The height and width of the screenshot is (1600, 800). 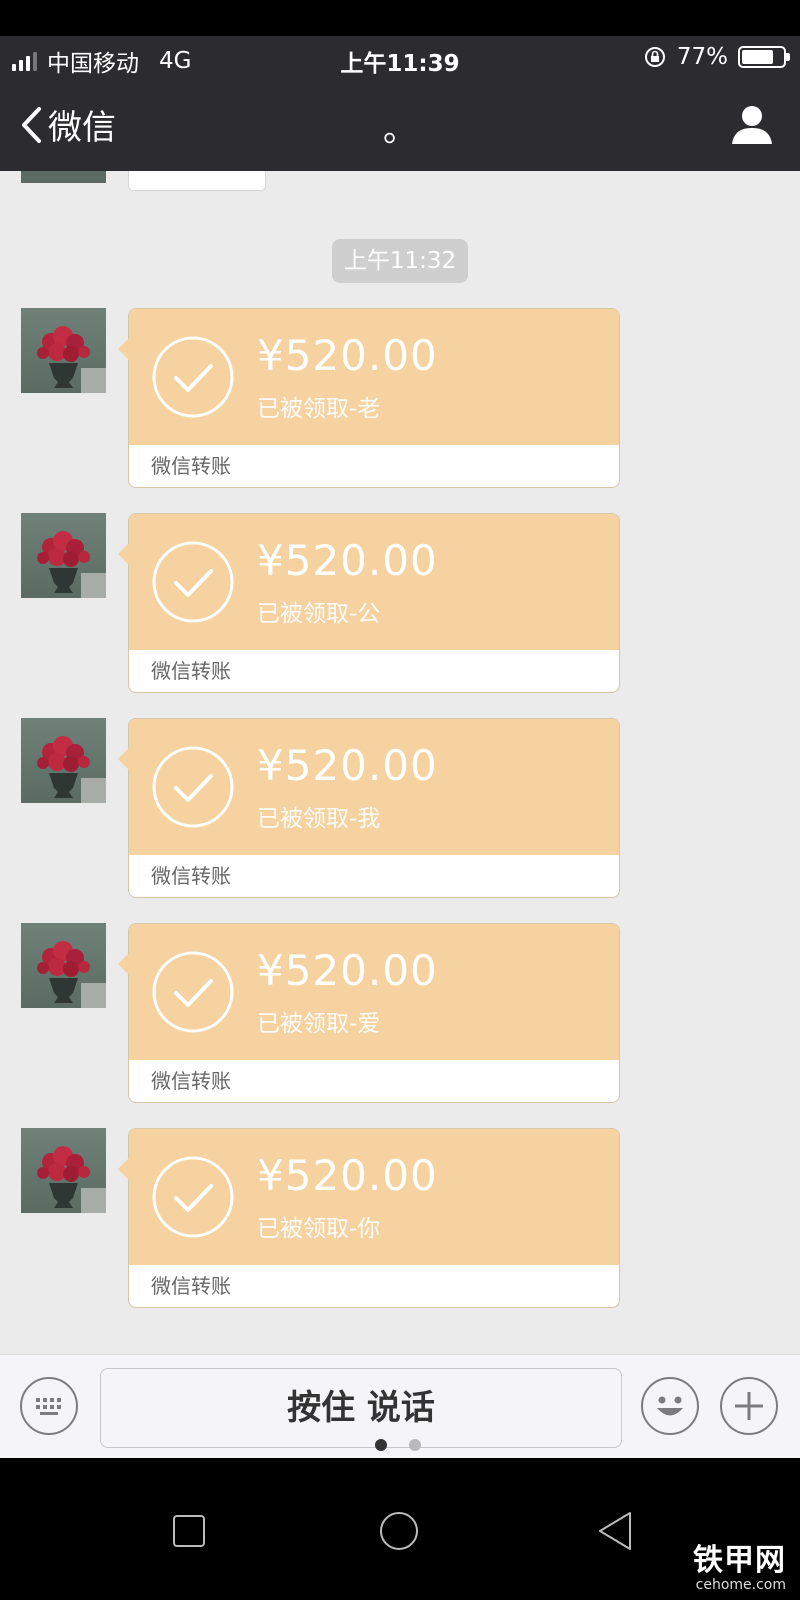 I want to click on input-bar: 按住 说话, so click(x=400, y=1406).